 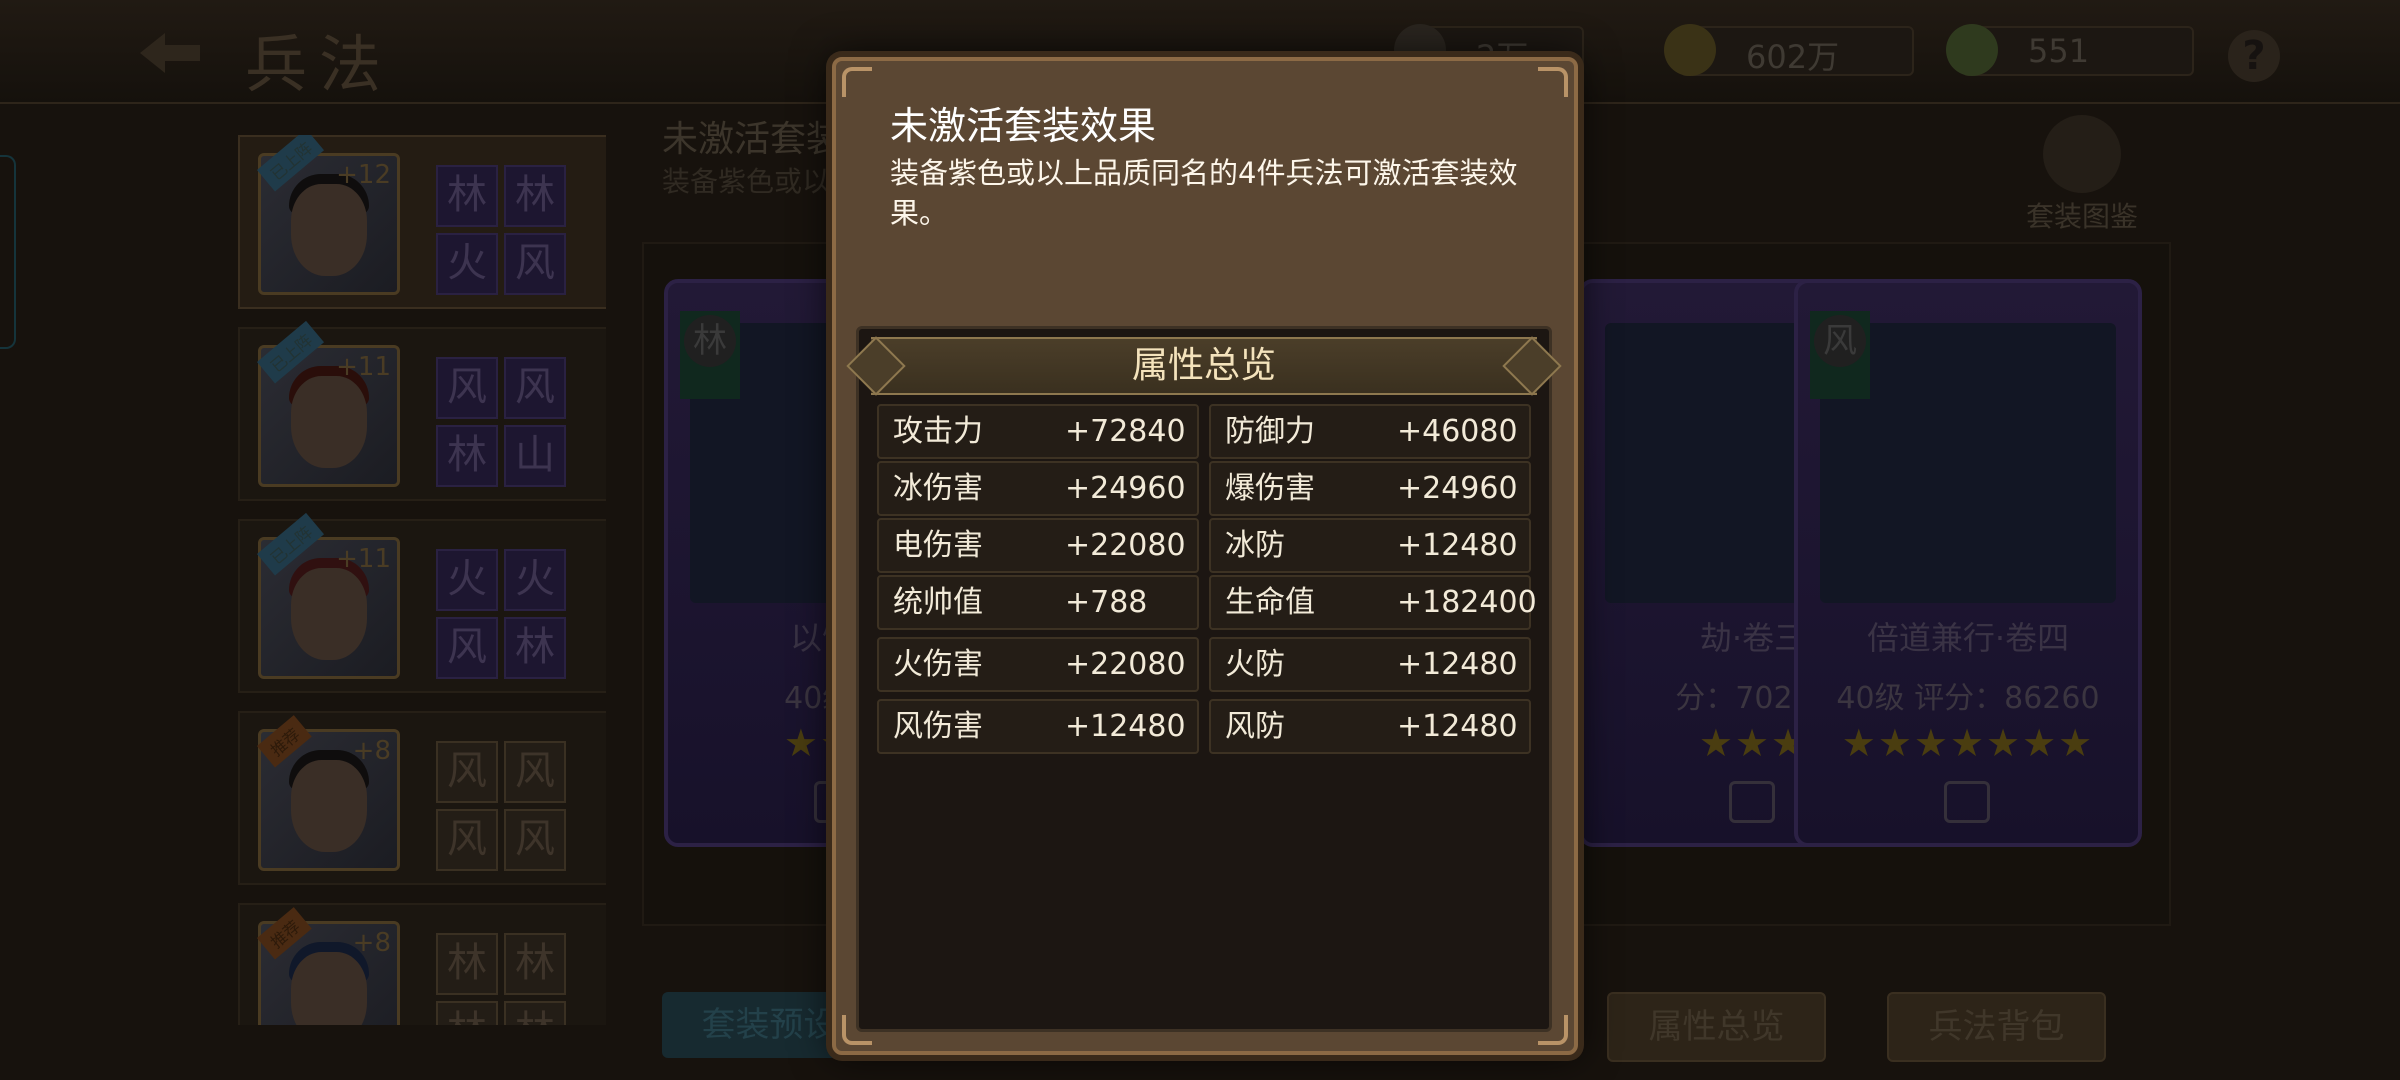 What do you see at coordinates (1370, 664) in the screenshot?
I see `stat-fire-defense: 火防 +12480` at bounding box center [1370, 664].